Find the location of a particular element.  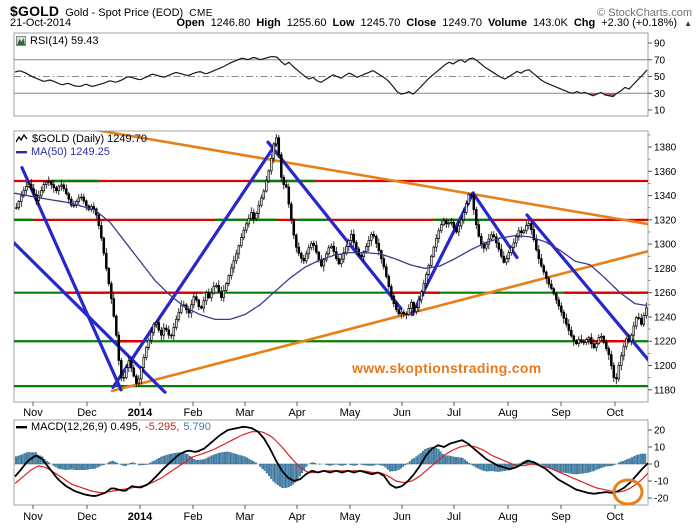

macd-legend: MACD(12,26,9) 0.495, -5.295, 5.790 is located at coordinates (113, 427).